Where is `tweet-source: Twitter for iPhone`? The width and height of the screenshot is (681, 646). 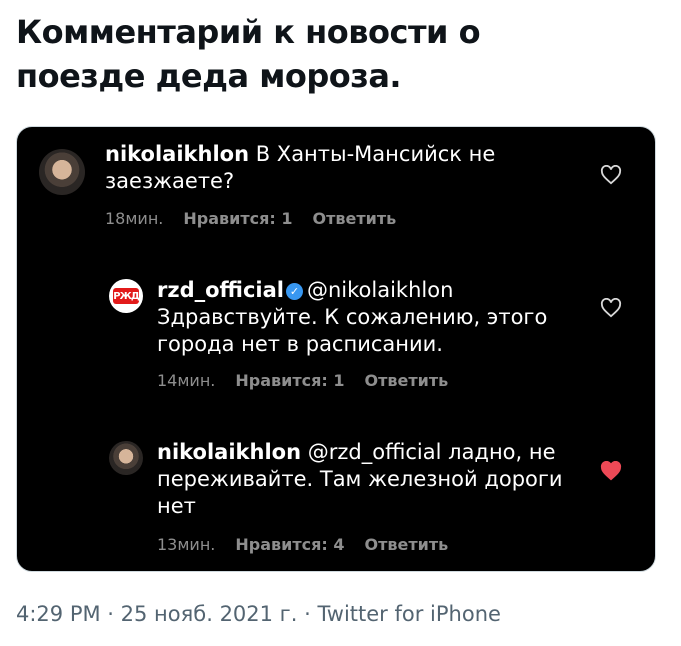
tweet-source: Twitter for iPhone is located at coordinates (409, 614).